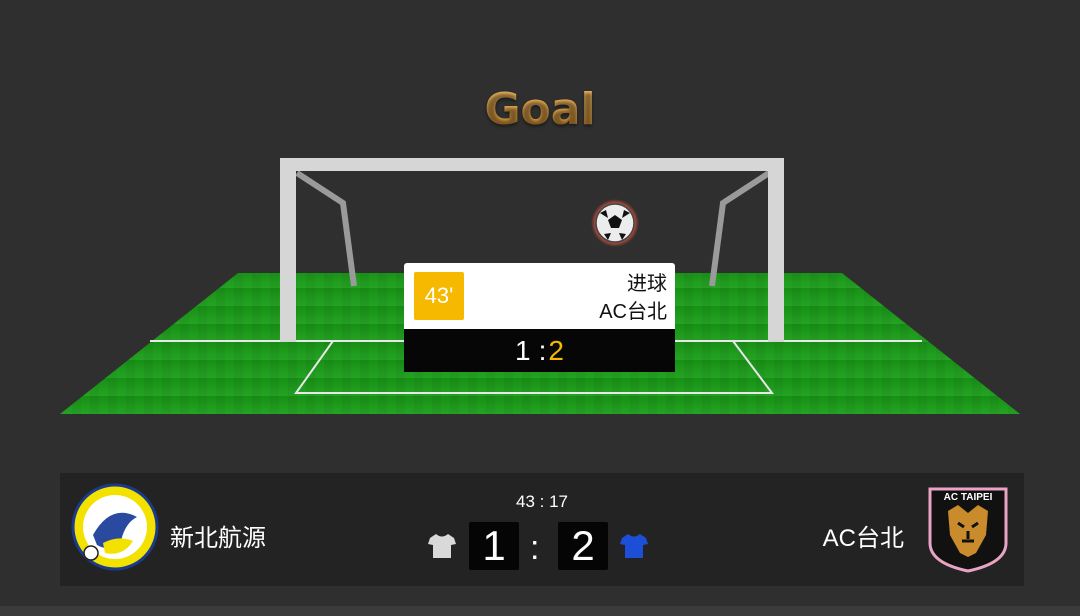  Describe the element at coordinates (523, 350) in the screenshot. I see `event-score-home: 1` at that location.